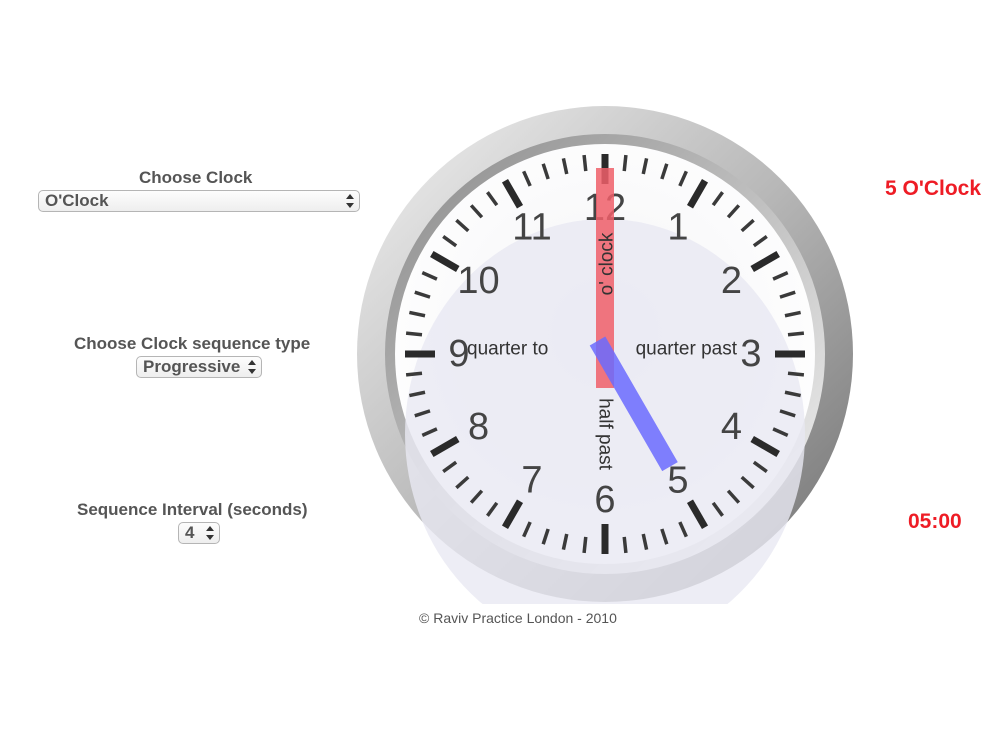  What do you see at coordinates (933, 188) in the screenshot?
I see `time-words-readout: 5 O'Clock` at bounding box center [933, 188].